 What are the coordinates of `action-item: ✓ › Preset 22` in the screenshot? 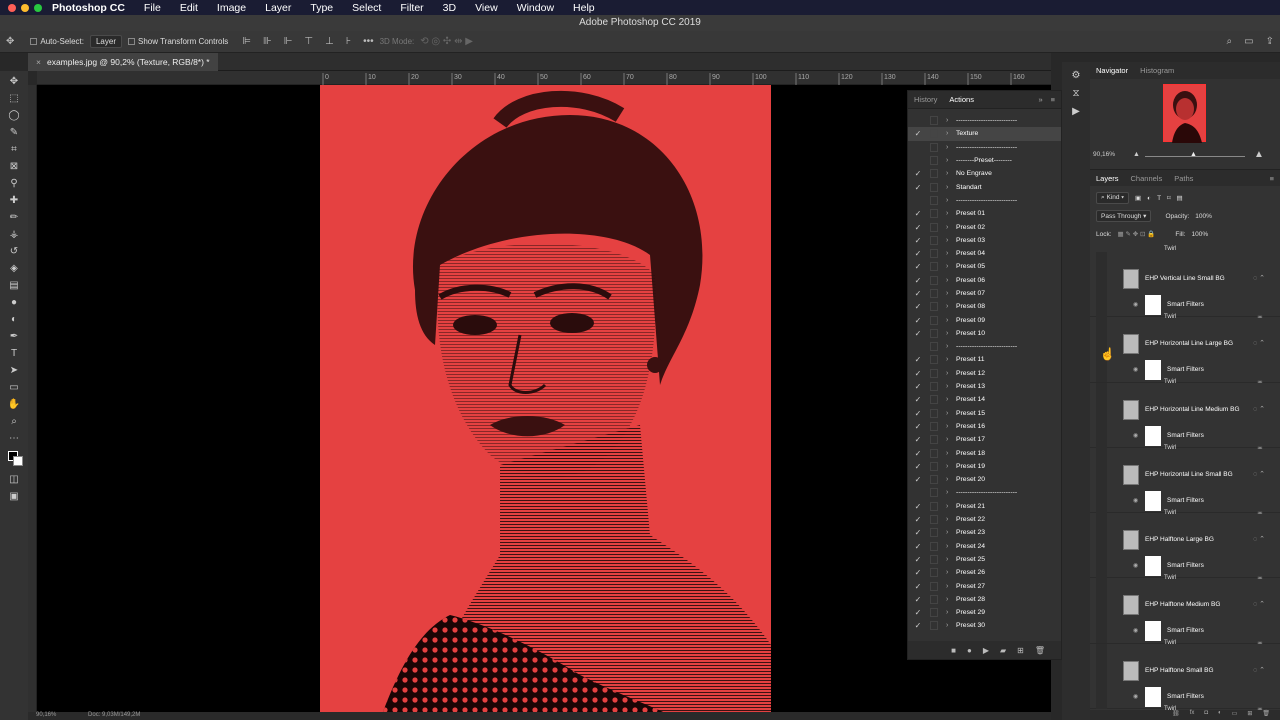 It's located at (984, 519).